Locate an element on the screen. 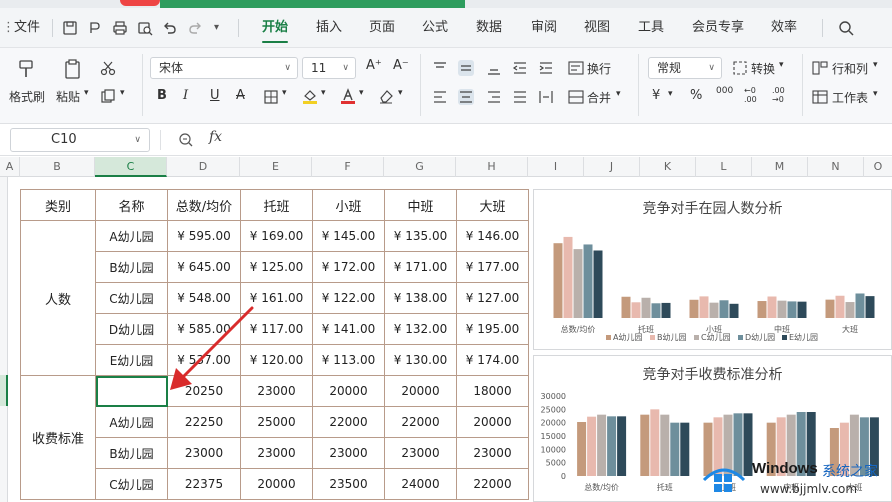 The width and height of the screenshot is (892, 502). tab-review: 审阅 is located at coordinates (544, 28).